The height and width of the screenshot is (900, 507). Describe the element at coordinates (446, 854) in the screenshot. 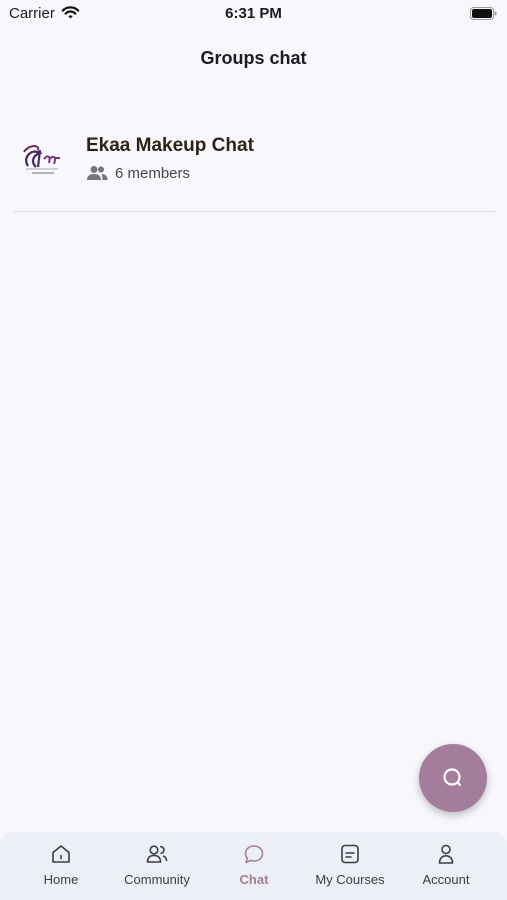

I see `account-icon` at that location.